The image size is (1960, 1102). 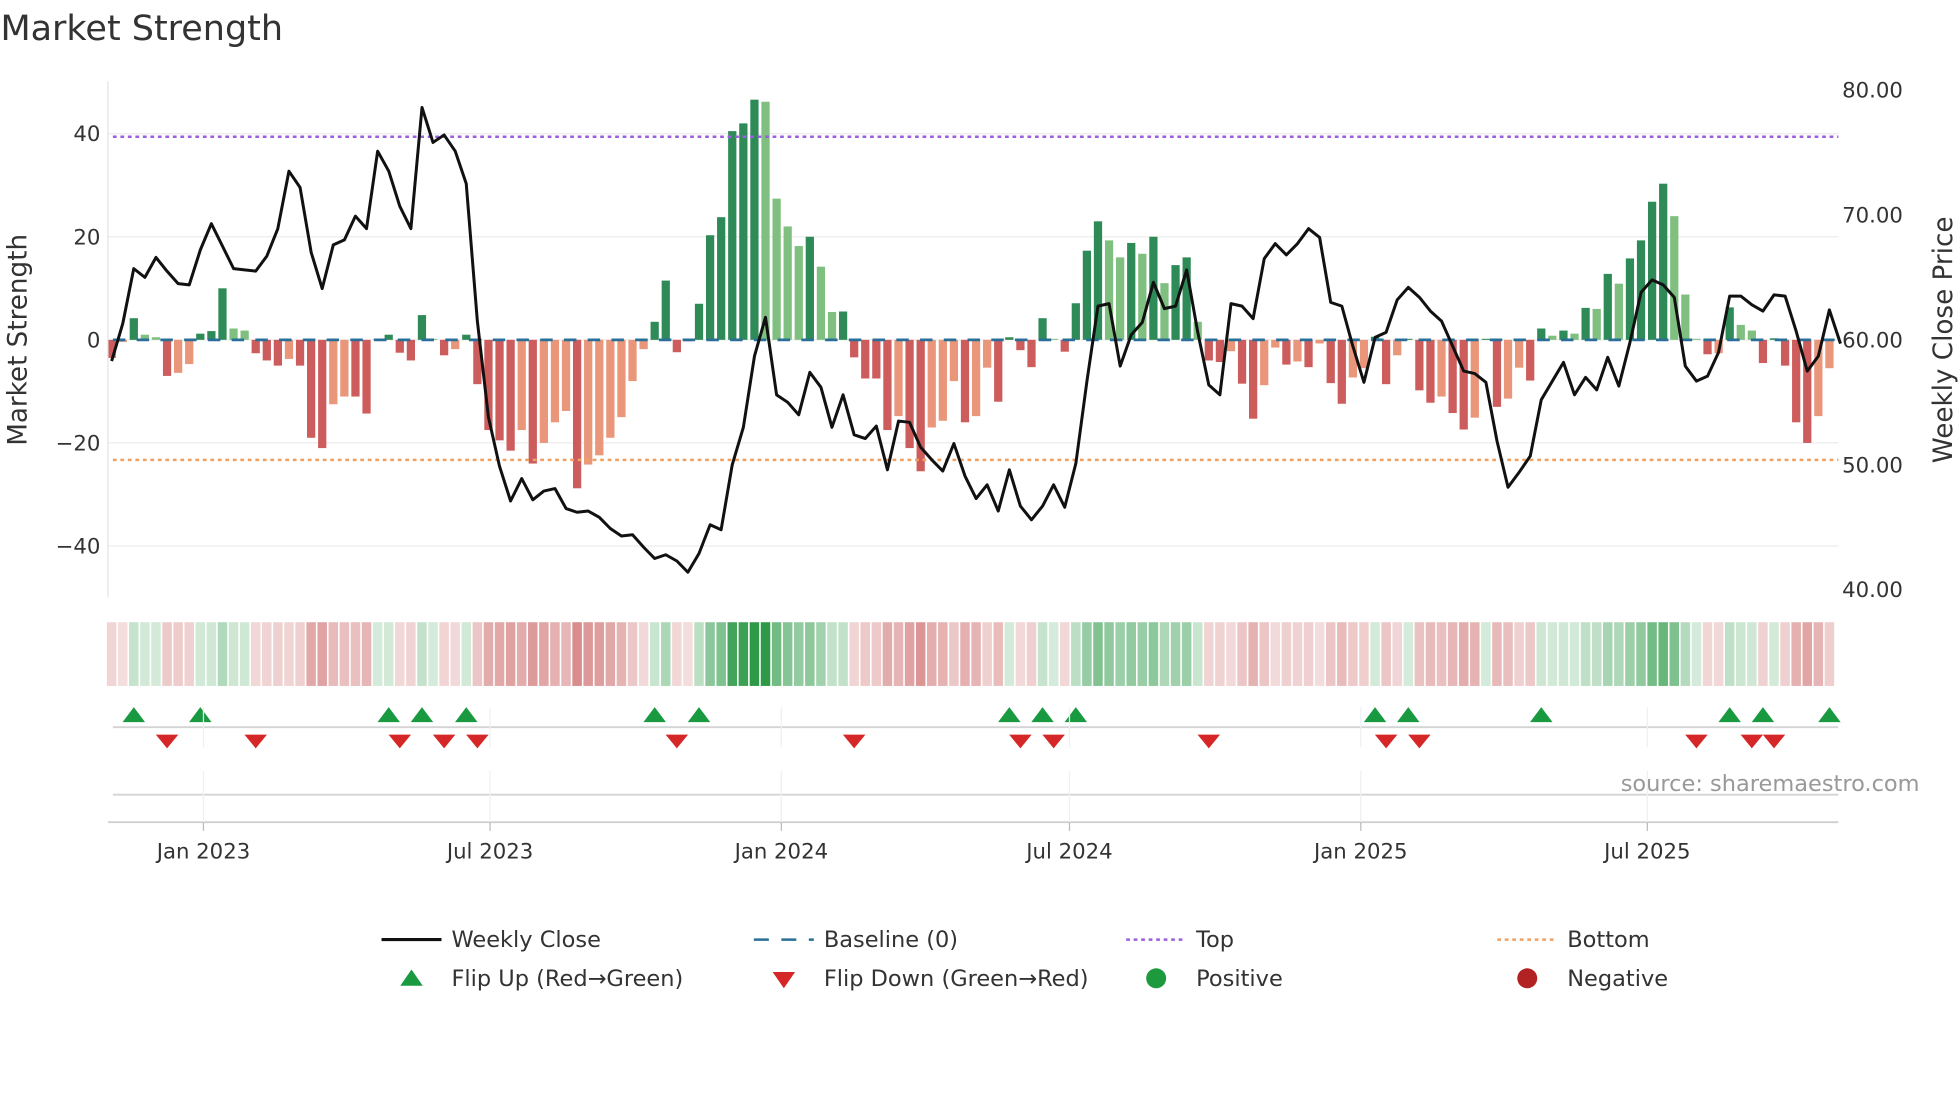 I want to click on x-tick-label: Jan 2024, so click(x=781, y=851).